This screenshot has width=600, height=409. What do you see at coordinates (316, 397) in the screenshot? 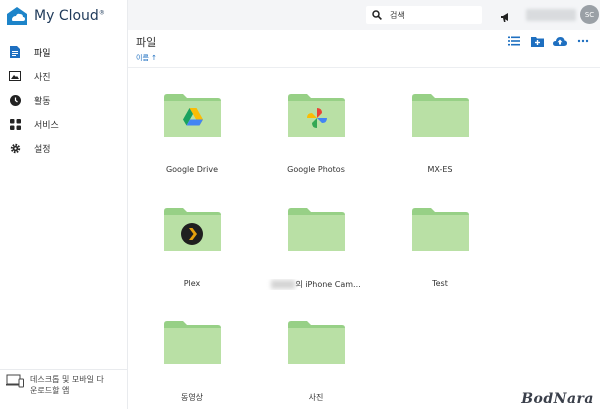
I see `folder-name: 사진` at bounding box center [316, 397].